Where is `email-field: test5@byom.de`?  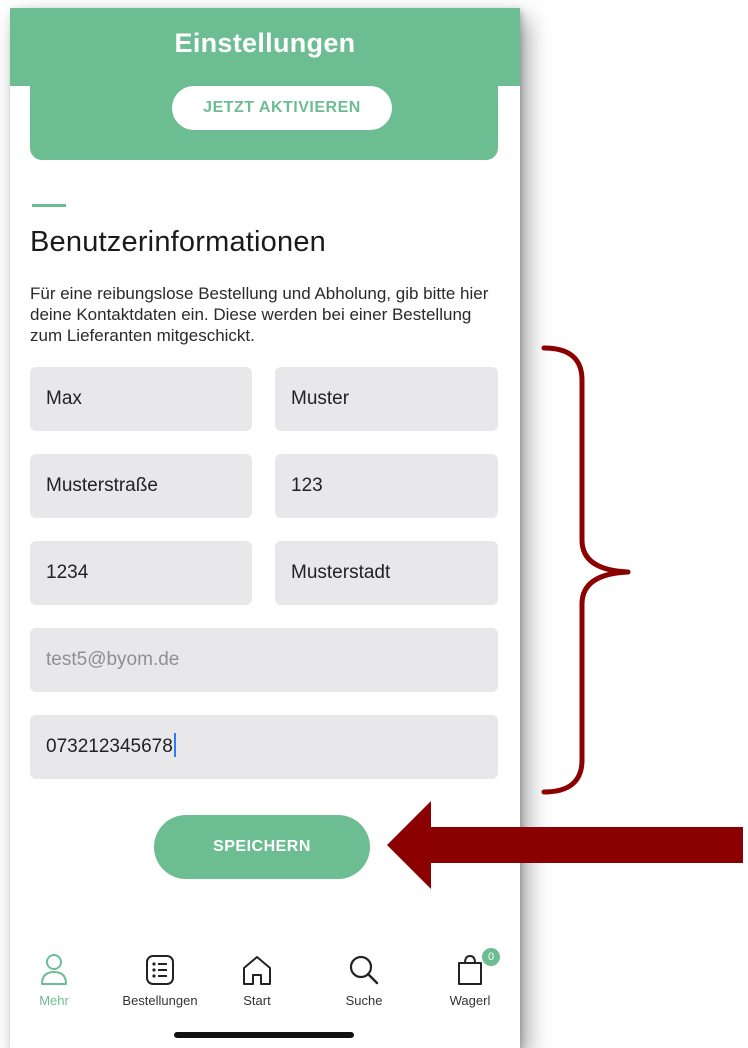
email-field: test5@byom.de is located at coordinates (264, 660).